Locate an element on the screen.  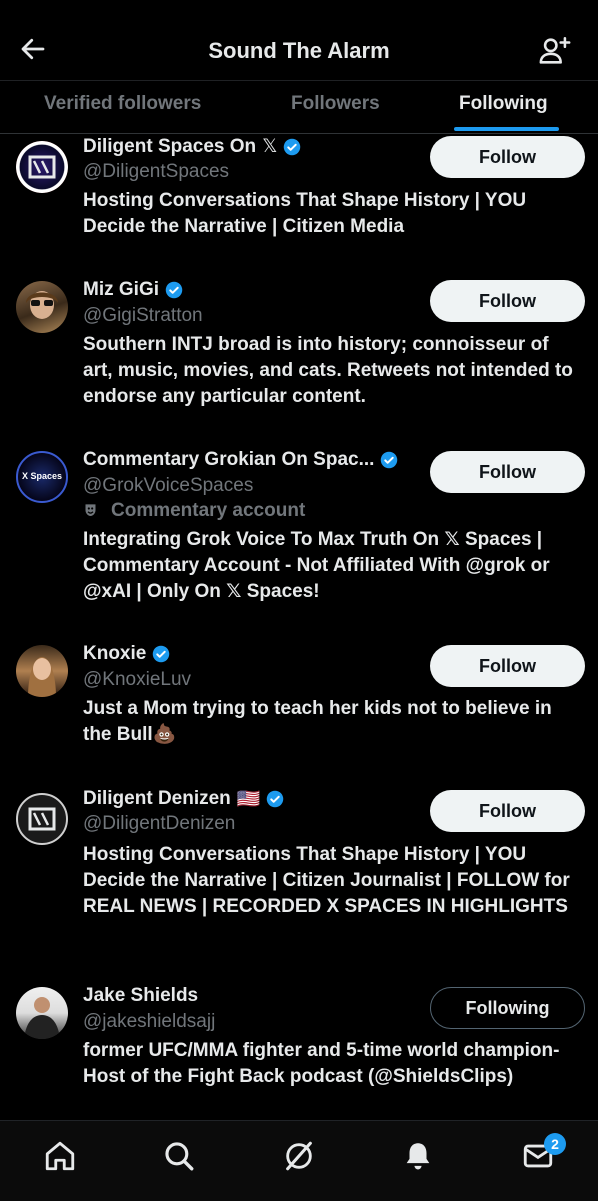
grok-icon is located at coordinates (299, 1156).